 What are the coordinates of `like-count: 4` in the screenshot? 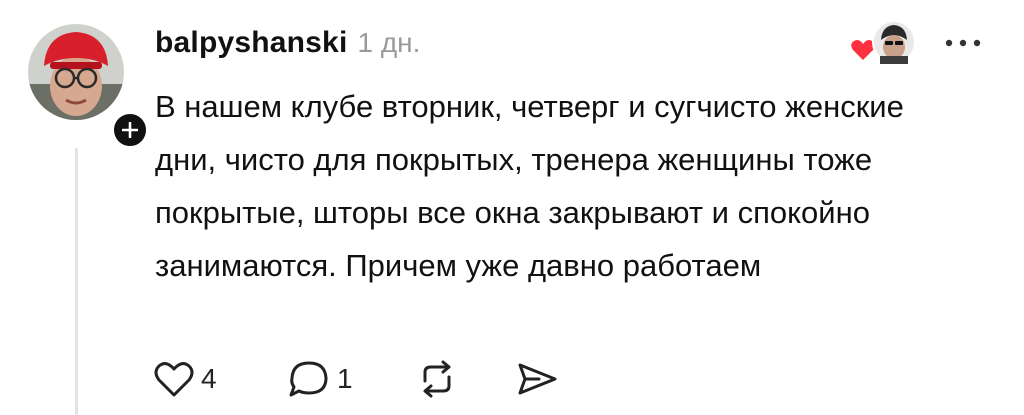 It's located at (209, 378).